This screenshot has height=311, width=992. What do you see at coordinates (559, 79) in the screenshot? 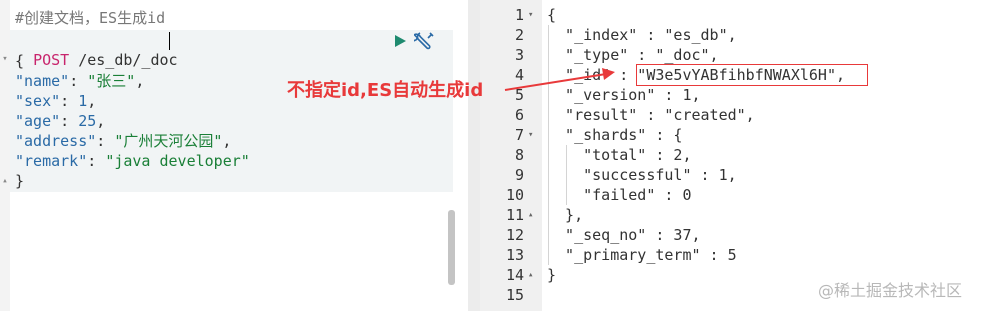
I see `arrow-icon` at bounding box center [559, 79].